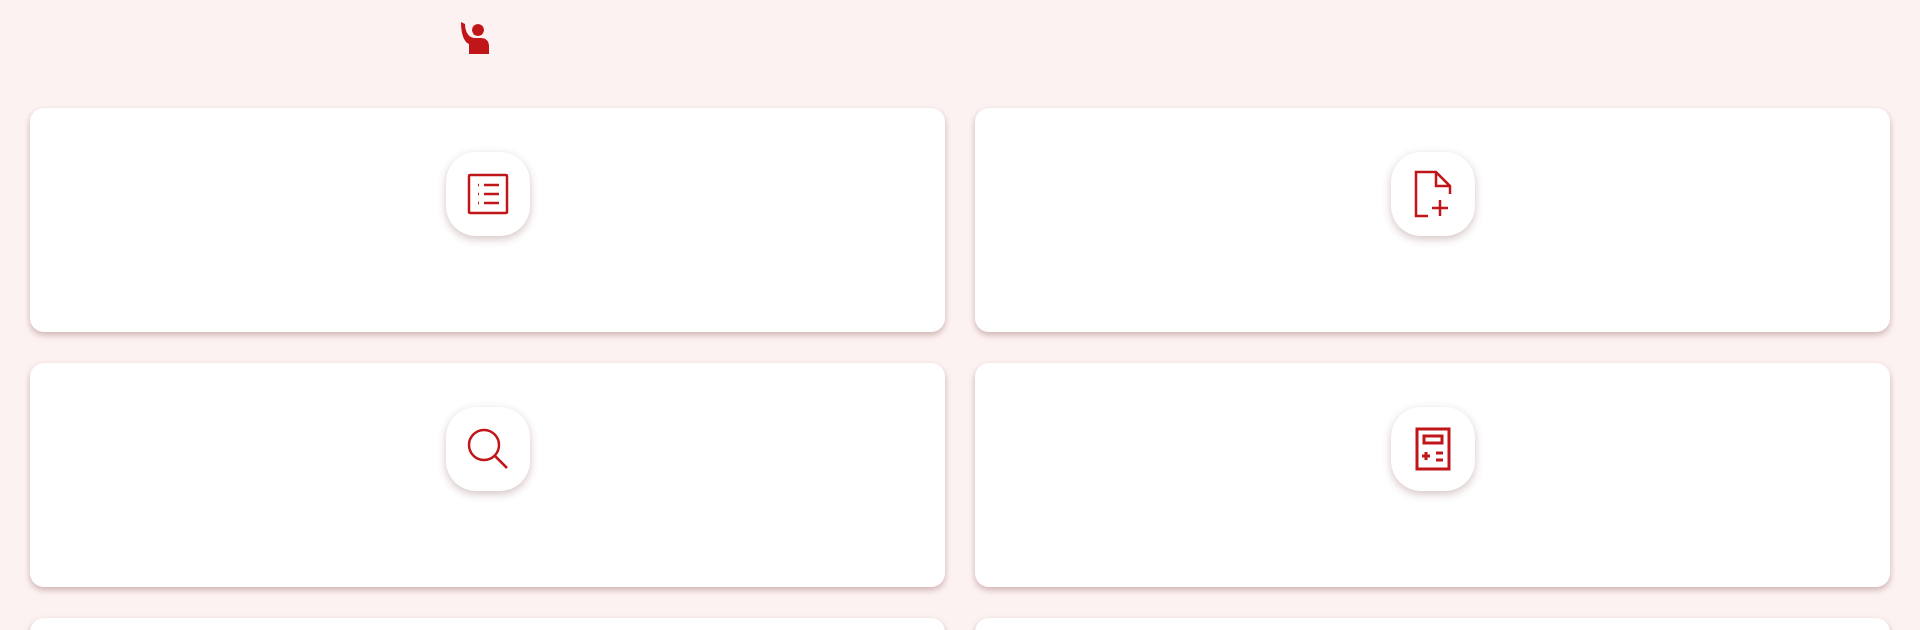  Describe the element at coordinates (487, 194) in the screenshot. I see `list-icon` at that location.